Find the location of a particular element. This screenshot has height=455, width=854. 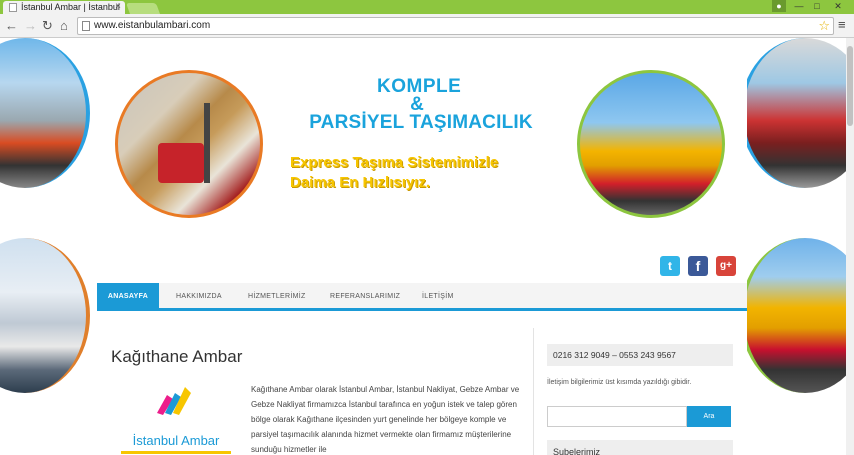

page-title: Kağıthane Ambar is located at coordinates (177, 356).